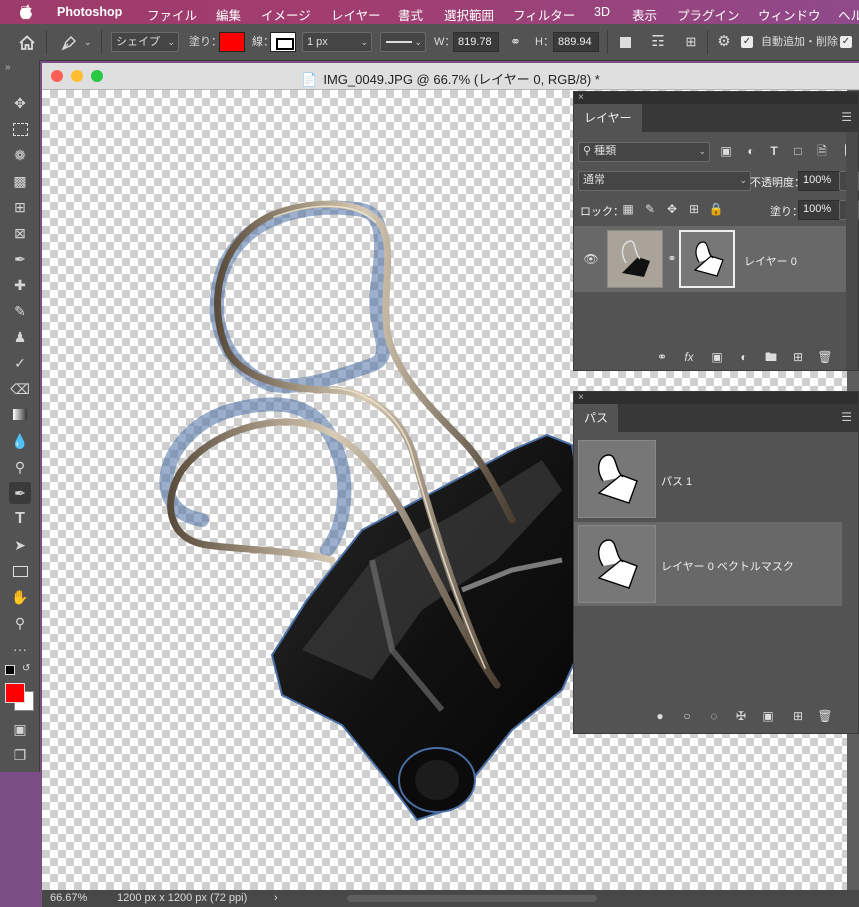 This screenshot has width=859, height=907. Describe the element at coordinates (591, 259) in the screenshot. I see `eye-icon: 👁` at that location.